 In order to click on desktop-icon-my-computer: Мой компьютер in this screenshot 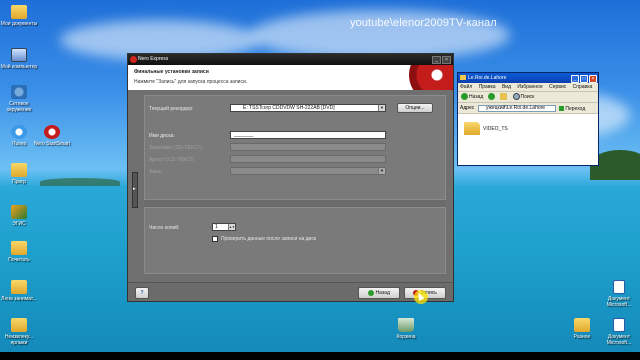, I will do `click(19, 59)`.